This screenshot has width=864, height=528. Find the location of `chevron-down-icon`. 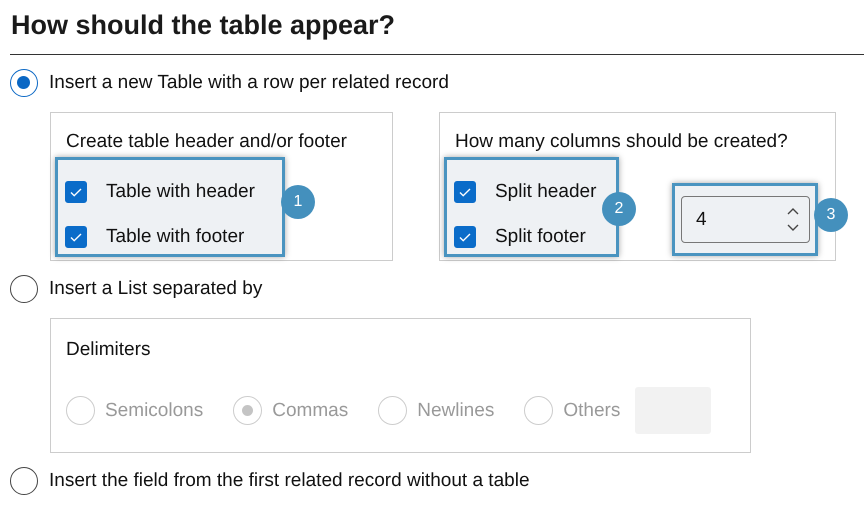

chevron-down-icon is located at coordinates (793, 228).